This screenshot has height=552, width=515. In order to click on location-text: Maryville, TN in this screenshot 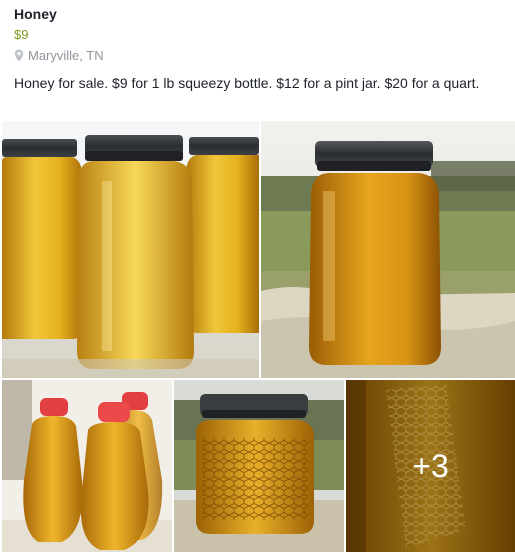, I will do `click(66, 55)`.